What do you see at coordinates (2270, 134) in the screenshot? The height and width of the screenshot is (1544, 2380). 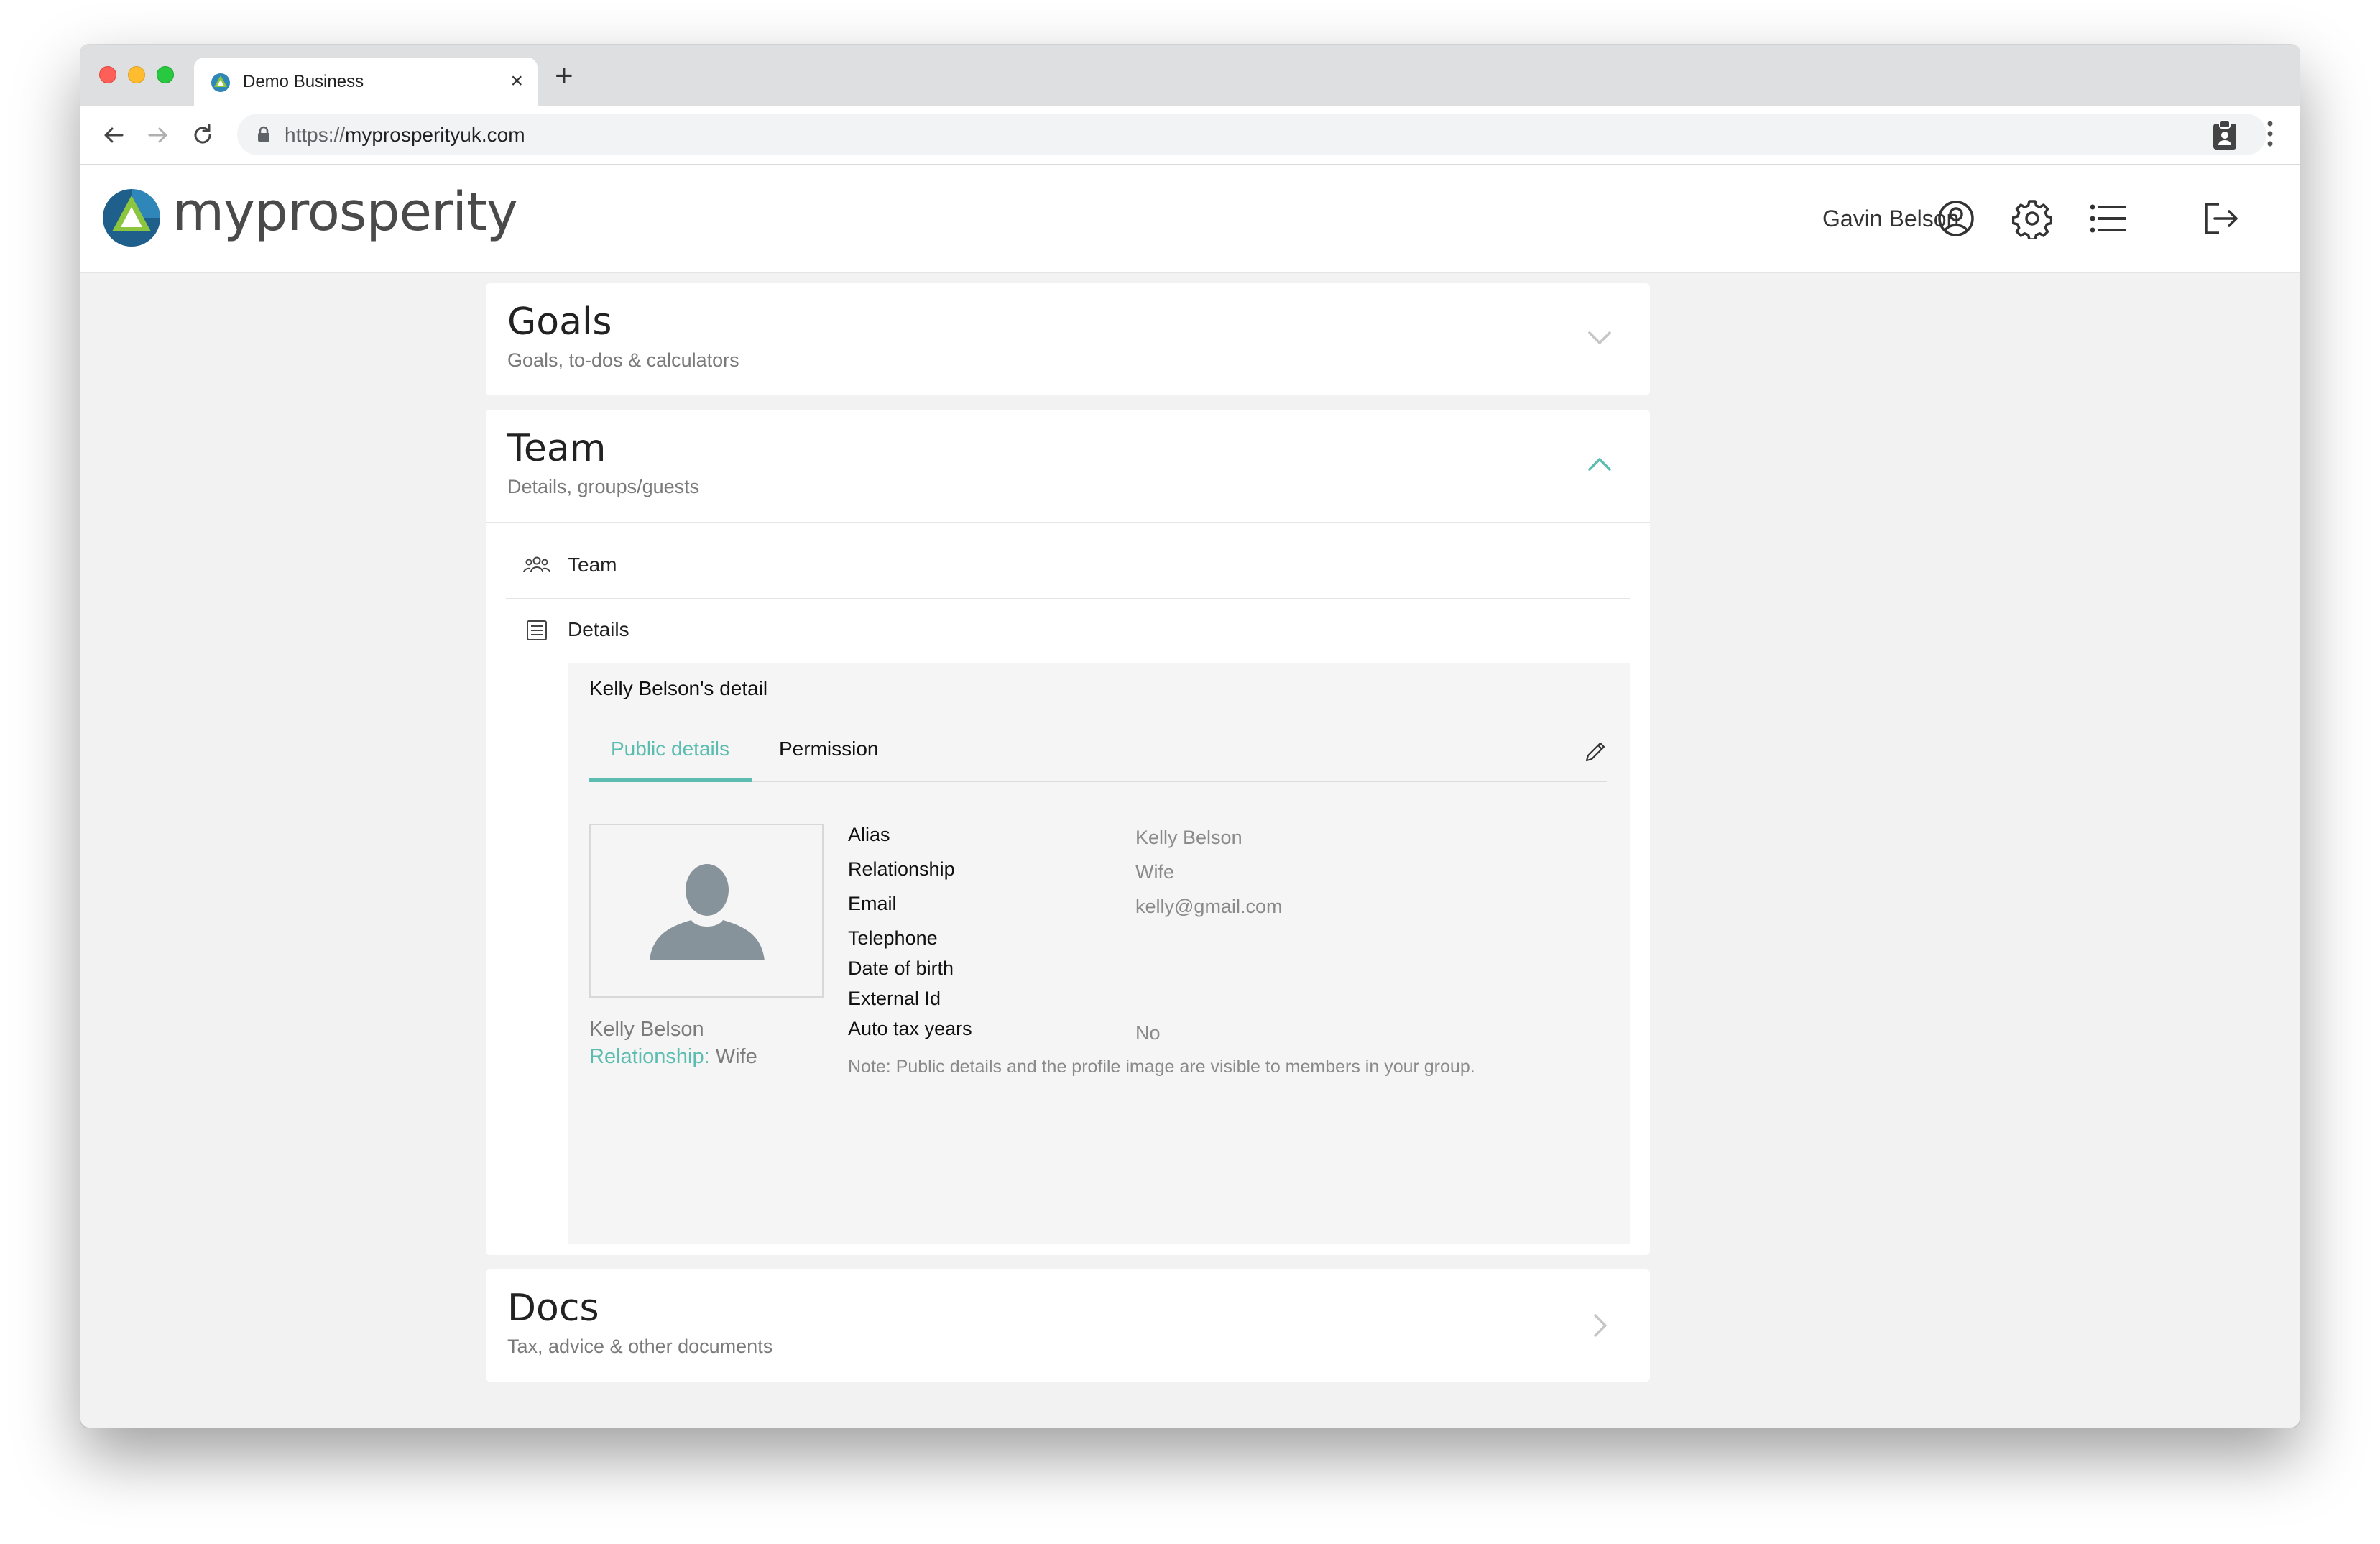 I see `browser-menu-icon` at bounding box center [2270, 134].